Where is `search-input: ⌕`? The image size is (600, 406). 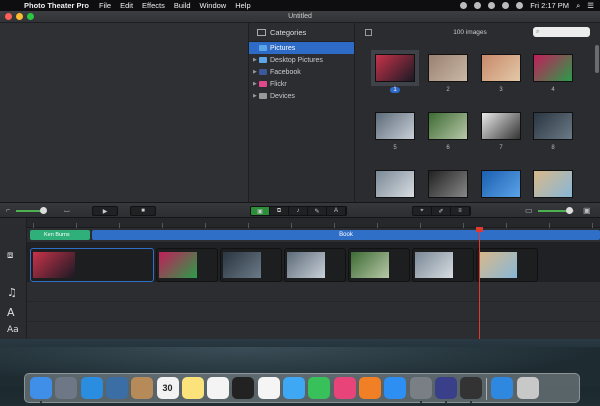 search-input: ⌕ is located at coordinates (561, 32).